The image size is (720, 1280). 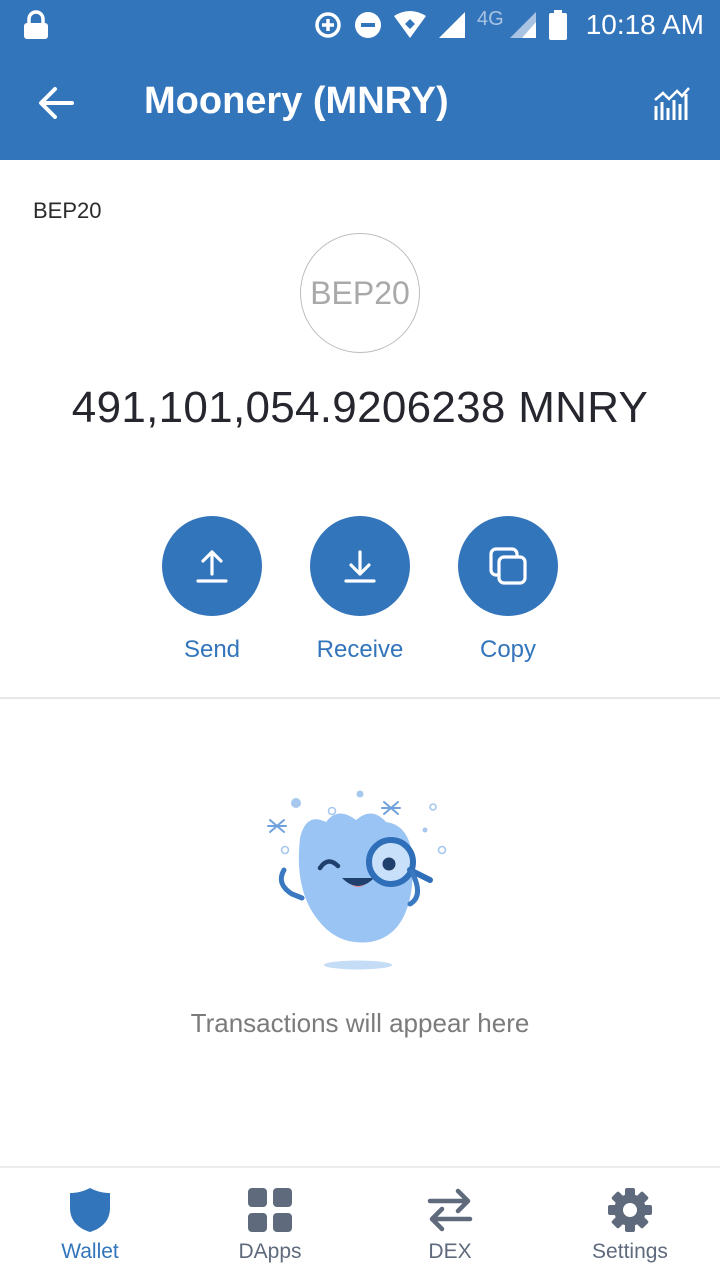 I want to click on download-icon, so click(x=360, y=566).